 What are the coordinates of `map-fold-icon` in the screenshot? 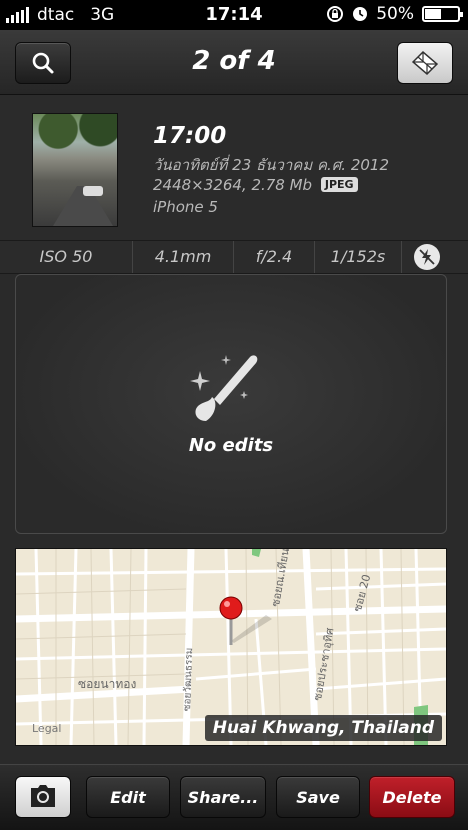 It's located at (425, 63).